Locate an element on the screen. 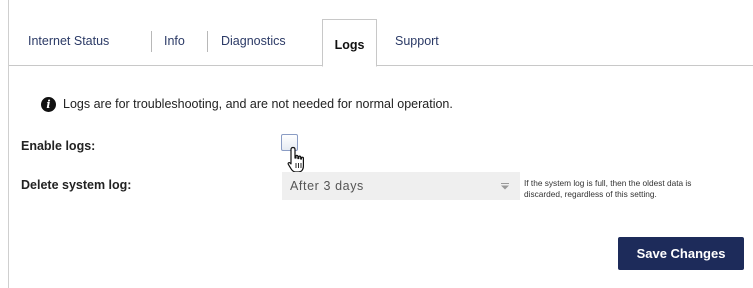 This screenshot has width=753, height=288. chevron-down-icon is located at coordinates (505, 186).